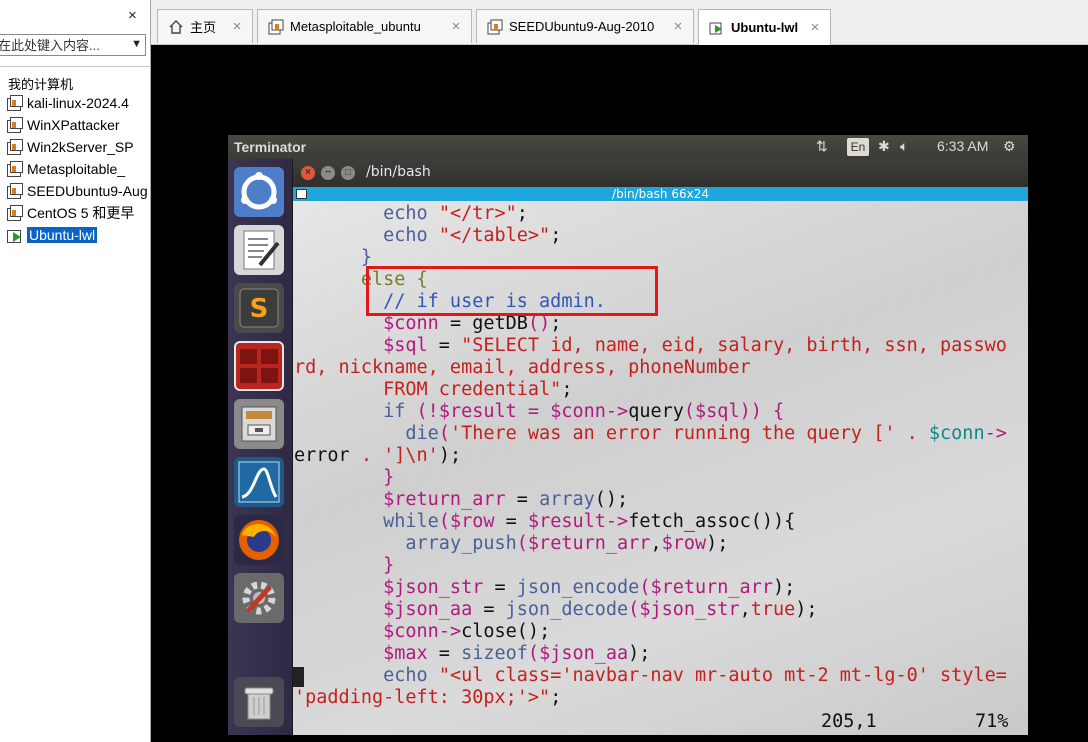 The width and height of the screenshot is (1088, 742). What do you see at coordinates (660, 173) in the screenshot?
I see `terminal-titlebar: × − □ /bin/bash` at bounding box center [660, 173].